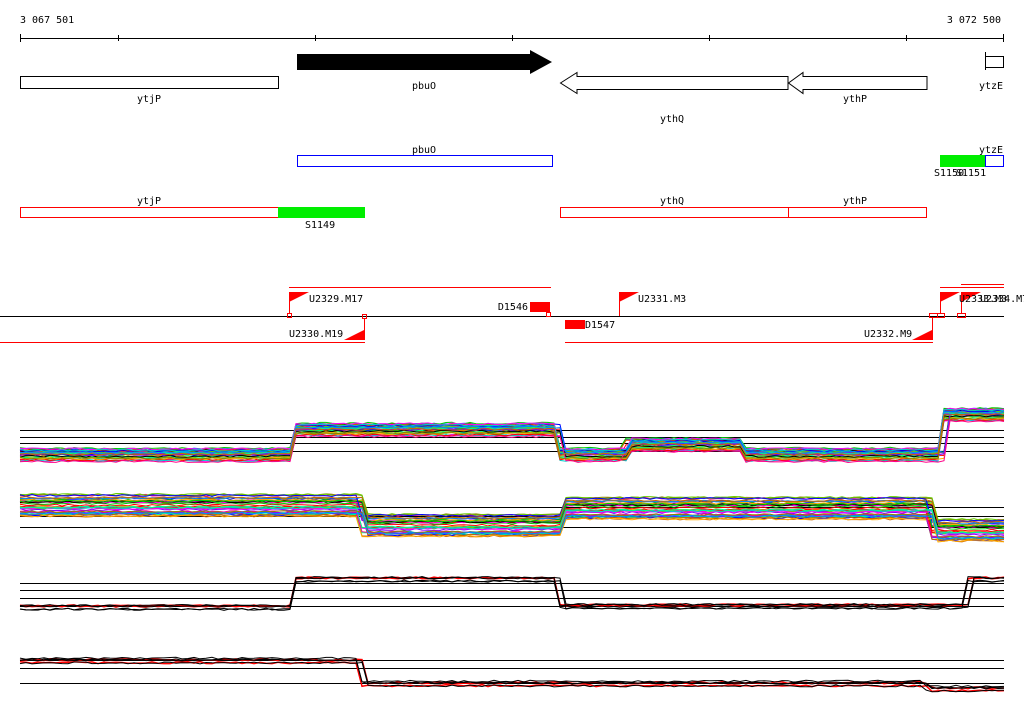  I want to click on ythQ-segment, so click(674, 212).